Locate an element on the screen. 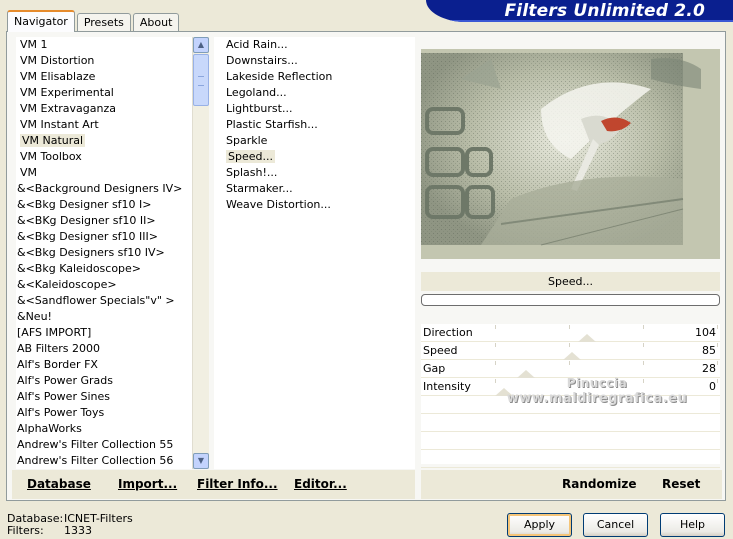 The width and height of the screenshot is (733, 539). parameter-row: Direction 104 is located at coordinates (570, 333).